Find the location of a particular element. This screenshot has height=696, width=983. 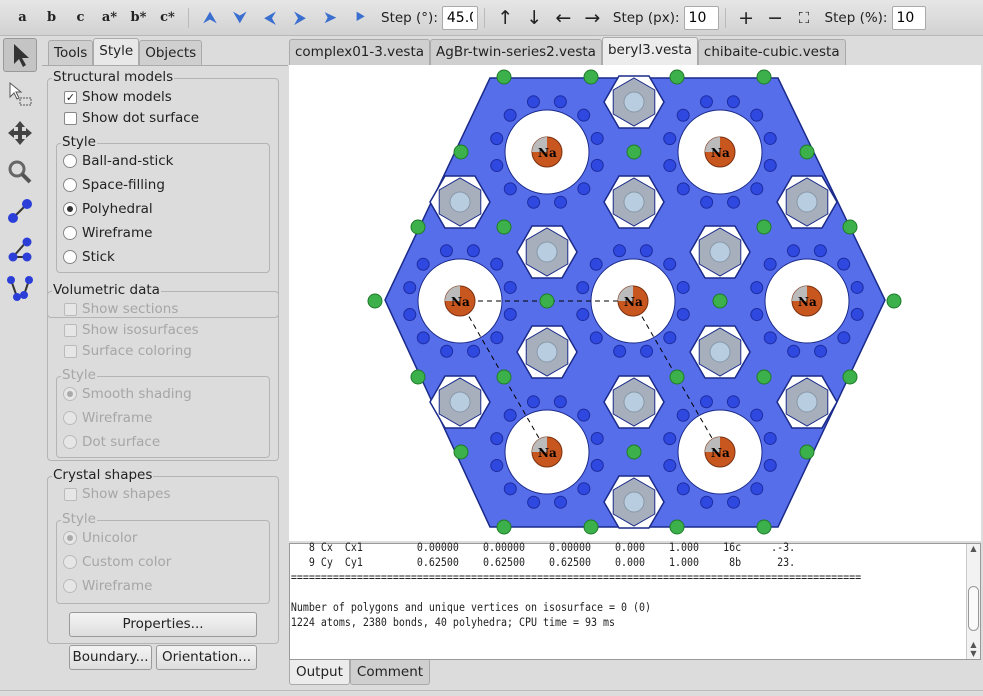

rubber-band-select-icon is located at coordinates (20, 94).